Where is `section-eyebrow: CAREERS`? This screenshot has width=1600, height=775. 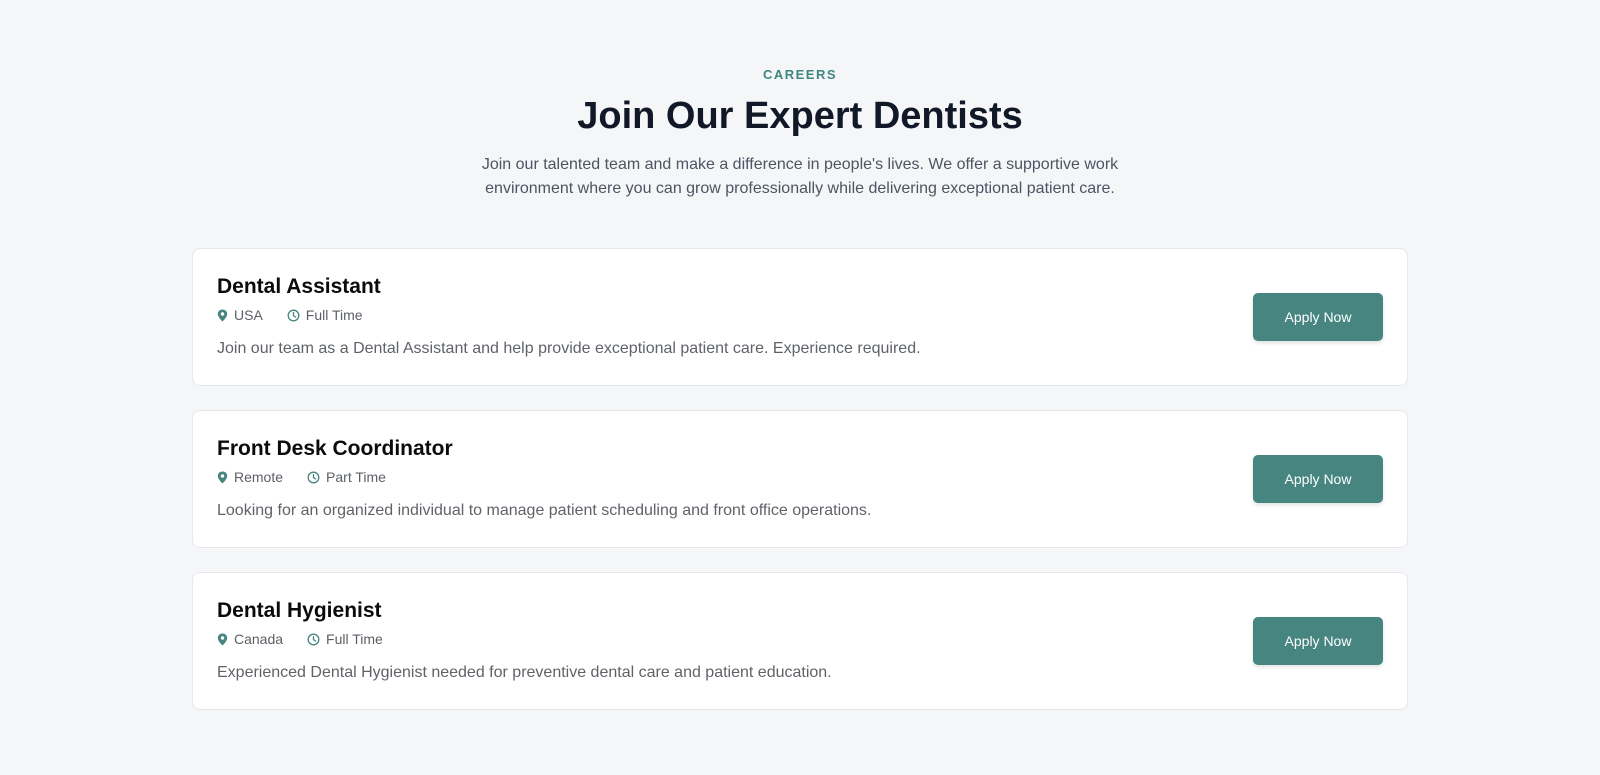 section-eyebrow: CAREERS is located at coordinates (800, 74).